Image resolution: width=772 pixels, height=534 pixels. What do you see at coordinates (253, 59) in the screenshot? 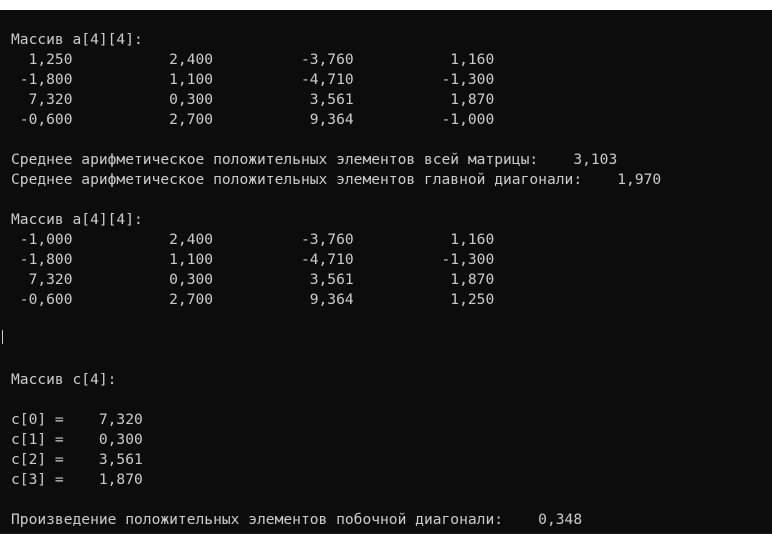
I see `console-line-matrix-a-row-1: 1,250 2,400 -3,760 1,160` at bounding box center [253, 59].